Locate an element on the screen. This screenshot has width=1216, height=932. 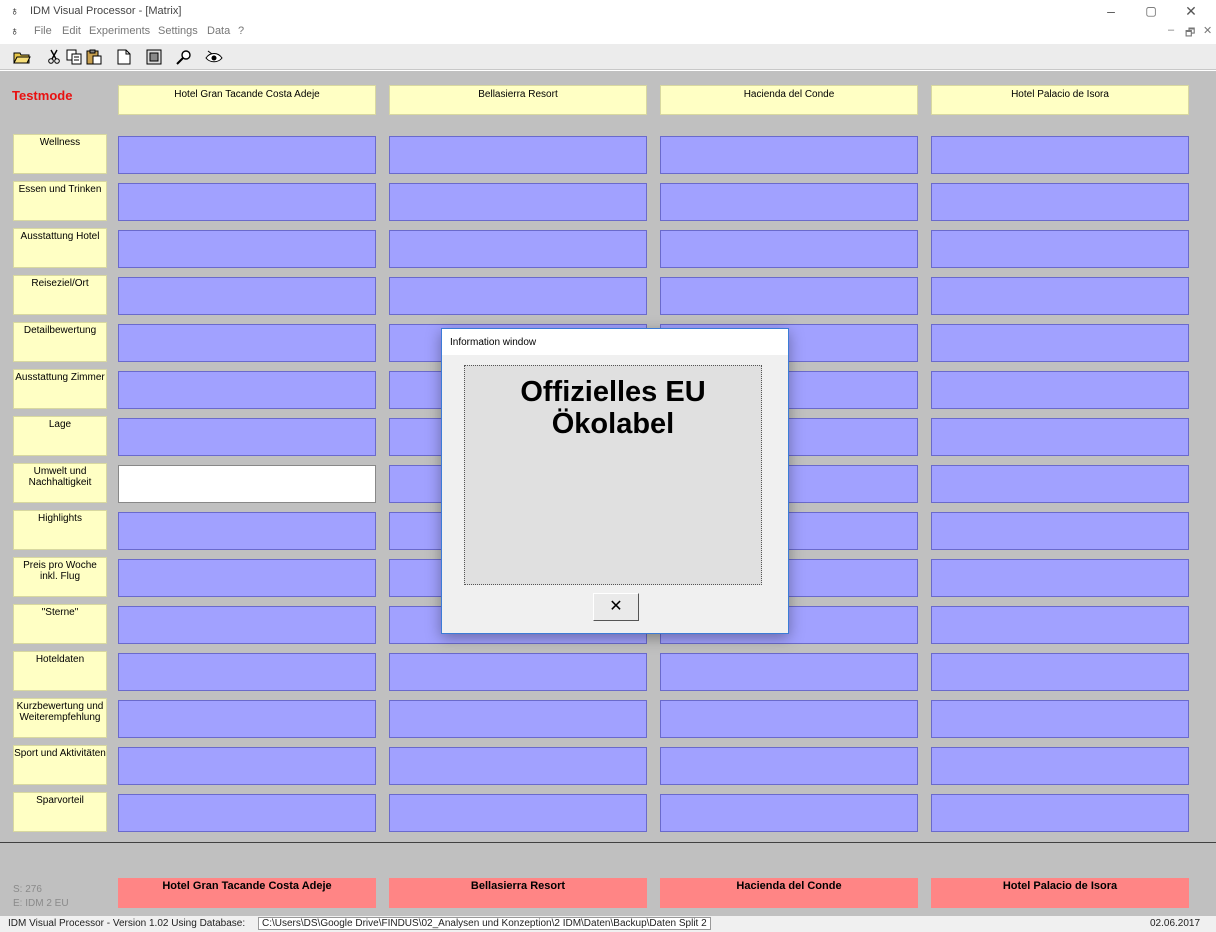
hotel-header-4: Hotel Palacio de Isora is located at coordinates (1060, 100).